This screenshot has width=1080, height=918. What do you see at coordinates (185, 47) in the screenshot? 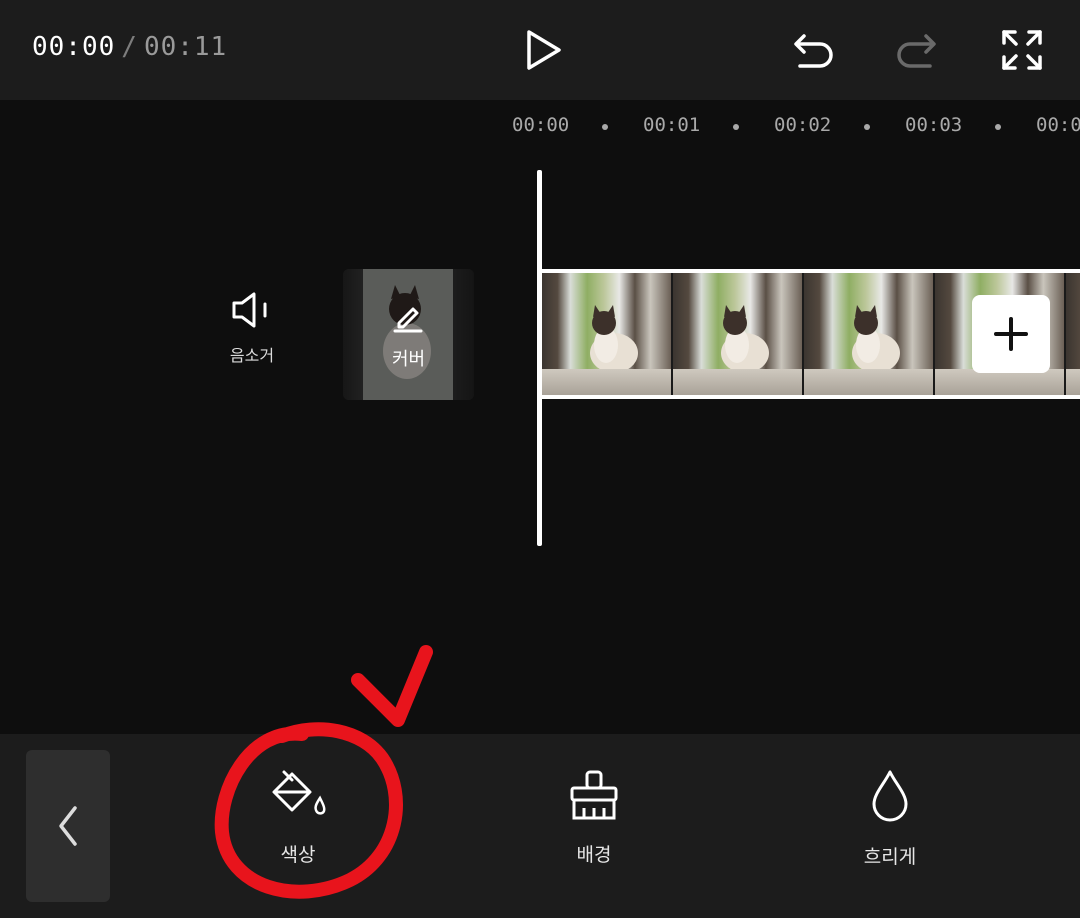
I see `total-time: 00:11` at bounding box center [185, 47].